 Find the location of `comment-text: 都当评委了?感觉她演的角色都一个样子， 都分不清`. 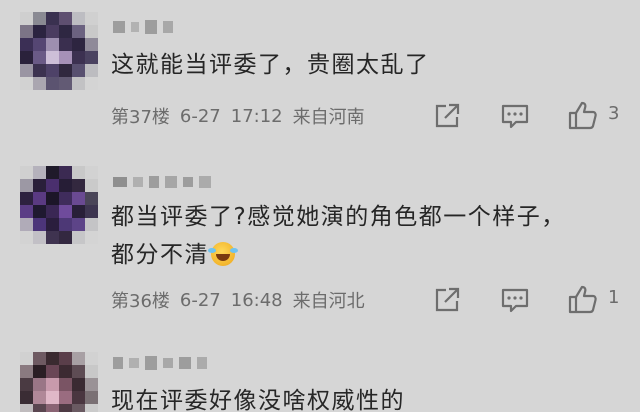

comment-text: 都当评委了?感觉她演的角色都一个样子， 都分不清 is located at coordinates (338, 236).